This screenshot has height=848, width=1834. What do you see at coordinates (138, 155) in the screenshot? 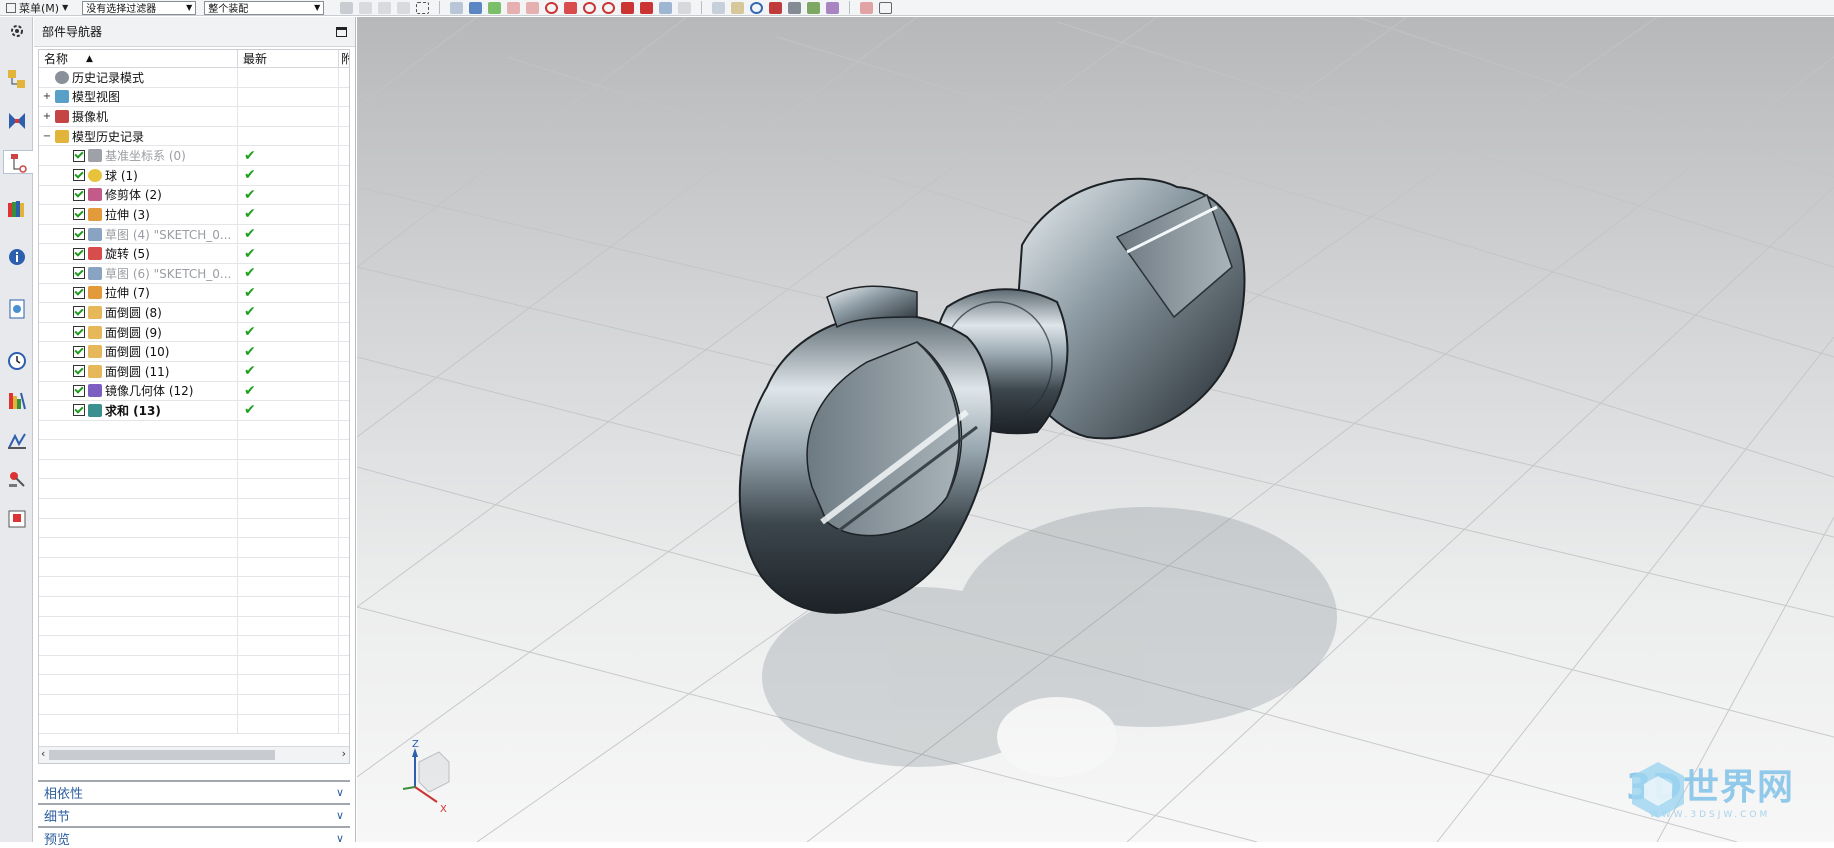
I see `tree-row-name-cell: 基准坐标系 (0)` at bounding box center [138, 155].